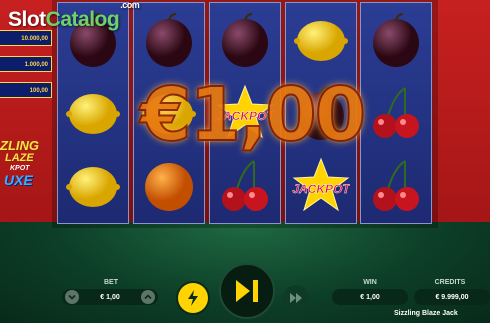  I want to click on jackpot-icon: JACKPOT, so click(321, 184).